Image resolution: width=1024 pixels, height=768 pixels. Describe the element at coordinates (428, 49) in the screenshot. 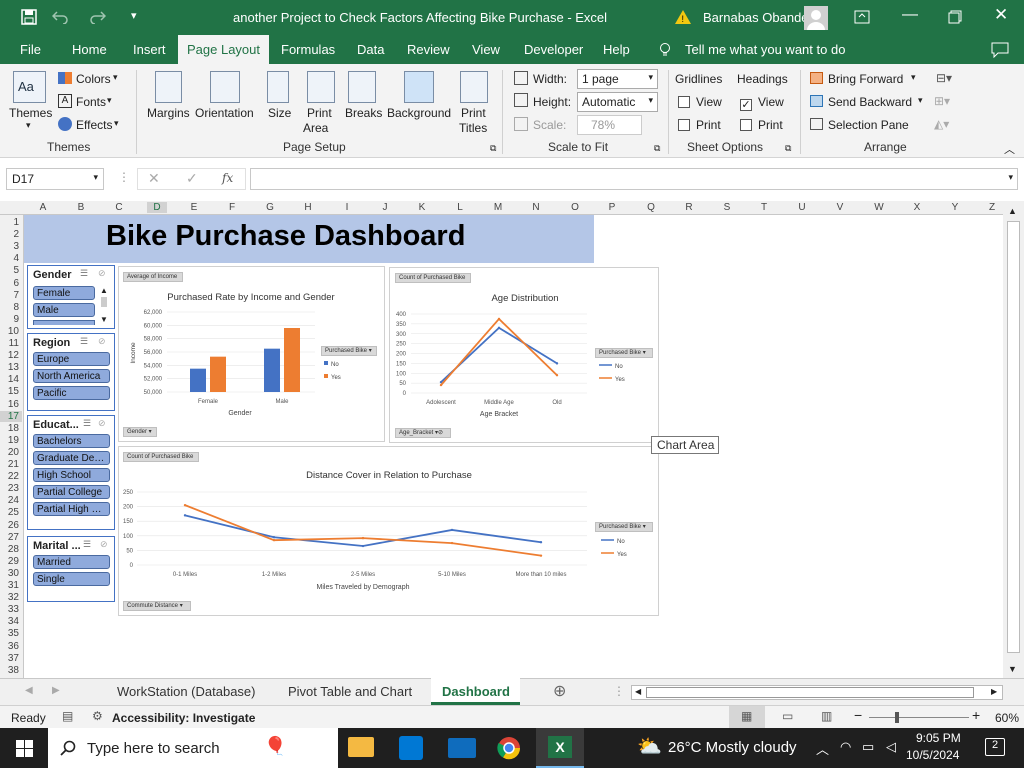

I see `tab-review: Review` at that location.